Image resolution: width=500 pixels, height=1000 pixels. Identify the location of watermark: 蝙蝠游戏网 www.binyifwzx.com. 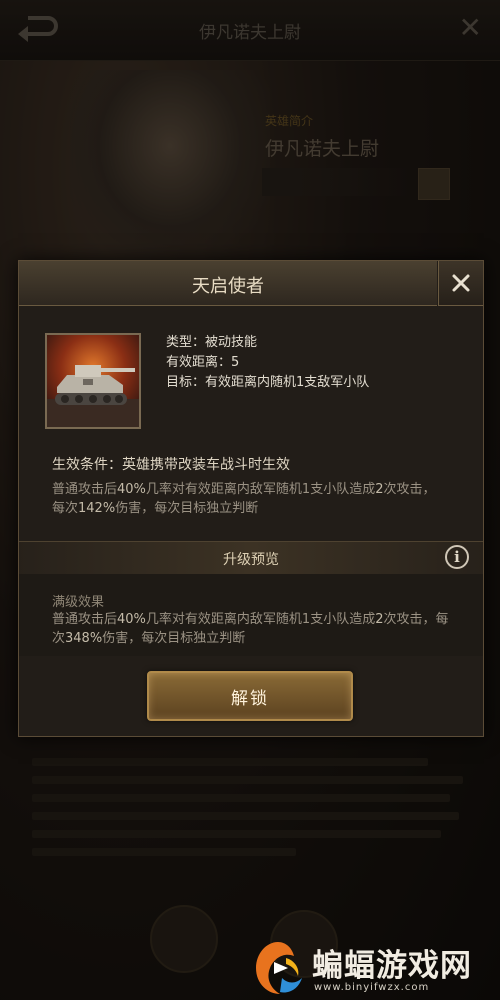
(373, 969).